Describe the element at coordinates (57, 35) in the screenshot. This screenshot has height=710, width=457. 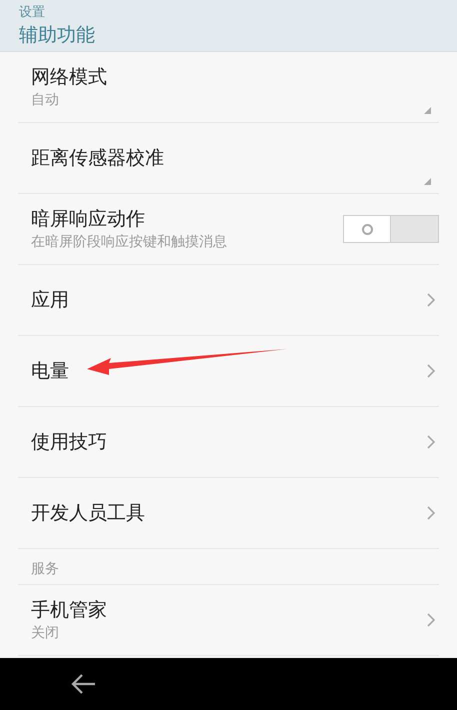
I see `page-title: 辅助功能` at that location.